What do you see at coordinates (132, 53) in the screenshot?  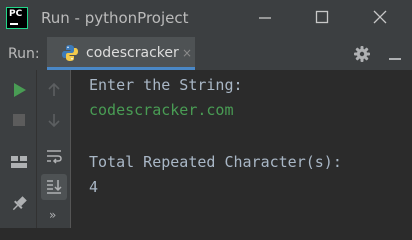 I see `tab-label: codescracker` at bounding box center [132, 53].